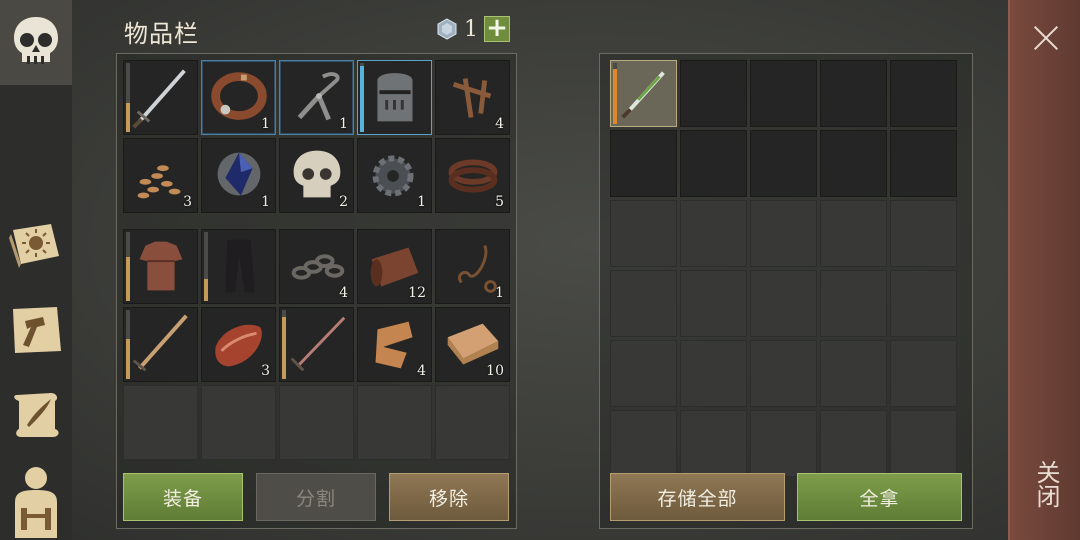 This screenshot has height=540, width=1080. I want to click on inventory-title: 物品栏, so click(161, 34).